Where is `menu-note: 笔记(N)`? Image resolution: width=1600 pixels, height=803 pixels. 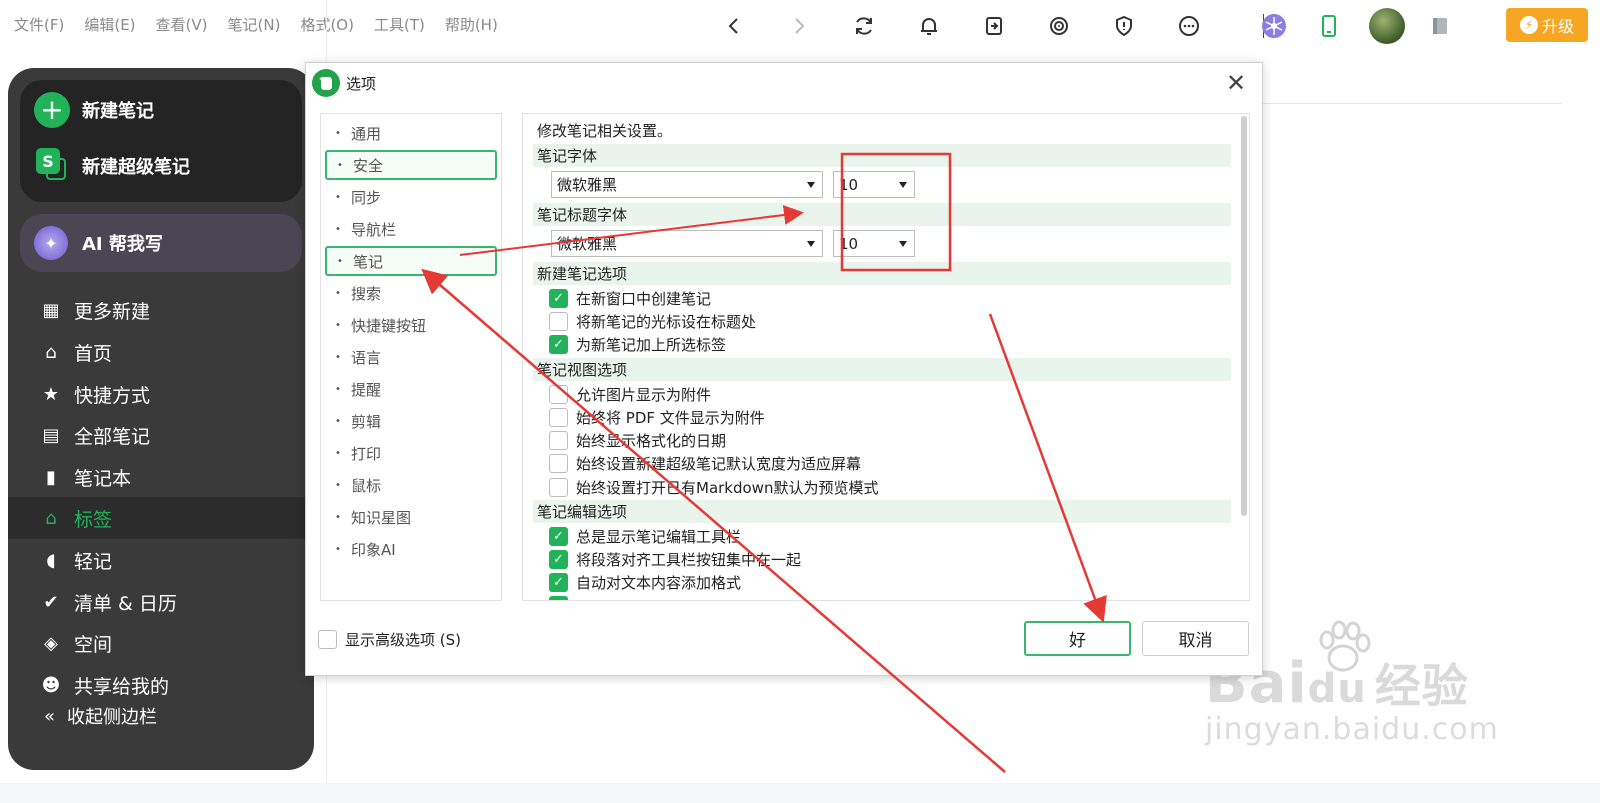
menu-note: 笔记(N) is located at coordinates (254, 24).